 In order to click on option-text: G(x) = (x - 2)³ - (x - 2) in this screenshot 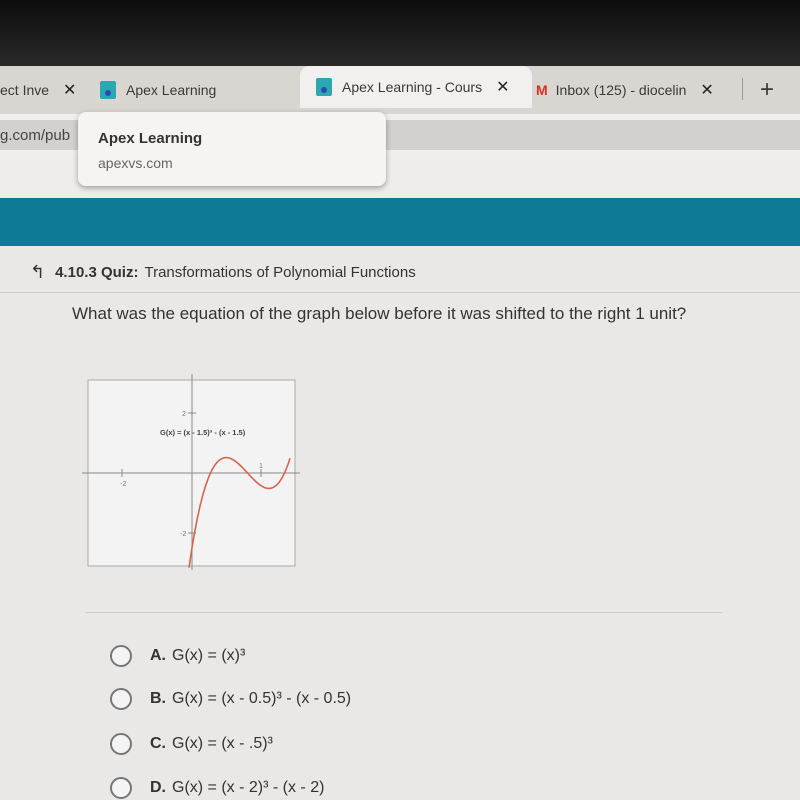, I will do `click(248, 787)`.